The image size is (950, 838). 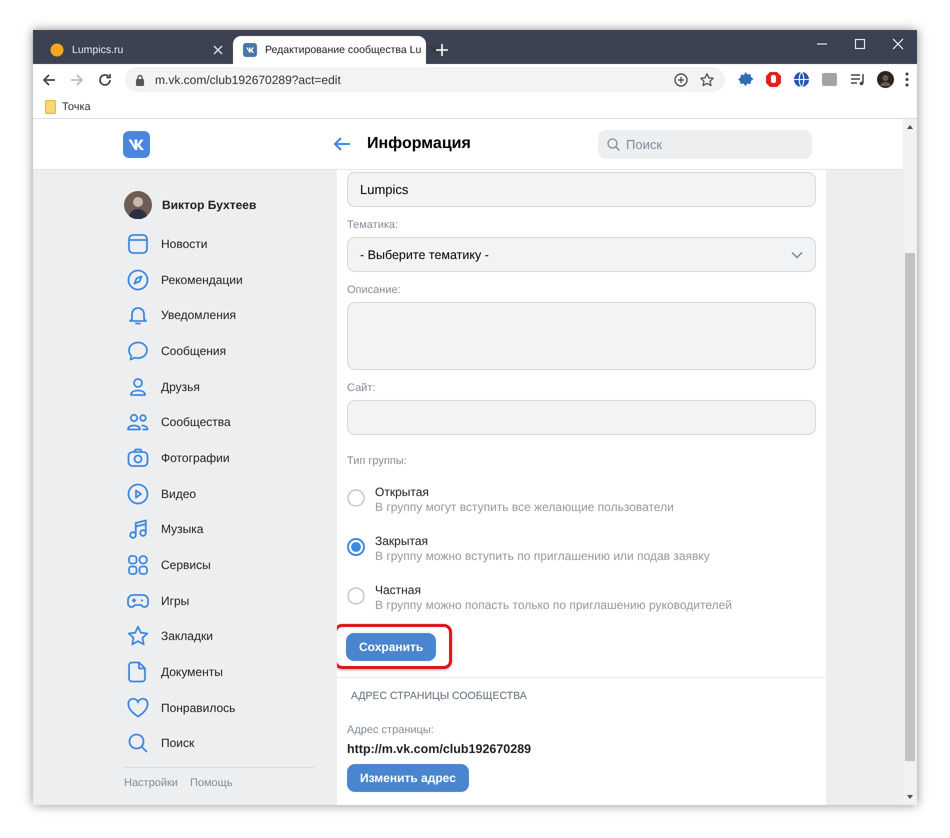 I want to click on search-field: Поиск, so click(x=705, y=144).